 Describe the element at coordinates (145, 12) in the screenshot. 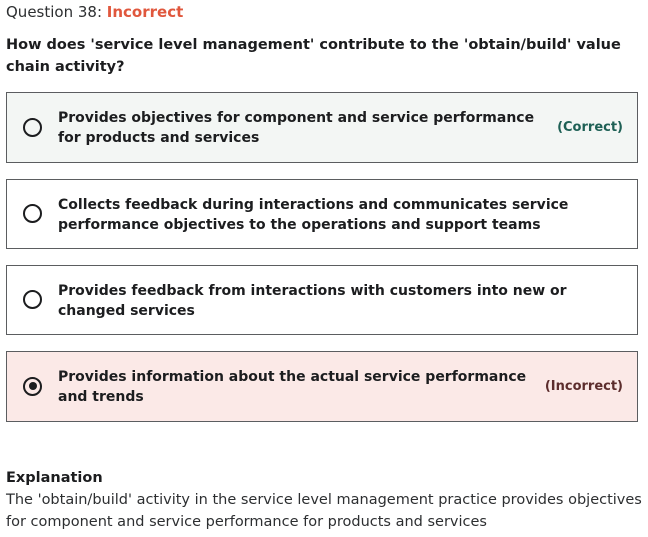

I see `result-status: Incorrect` at that location.